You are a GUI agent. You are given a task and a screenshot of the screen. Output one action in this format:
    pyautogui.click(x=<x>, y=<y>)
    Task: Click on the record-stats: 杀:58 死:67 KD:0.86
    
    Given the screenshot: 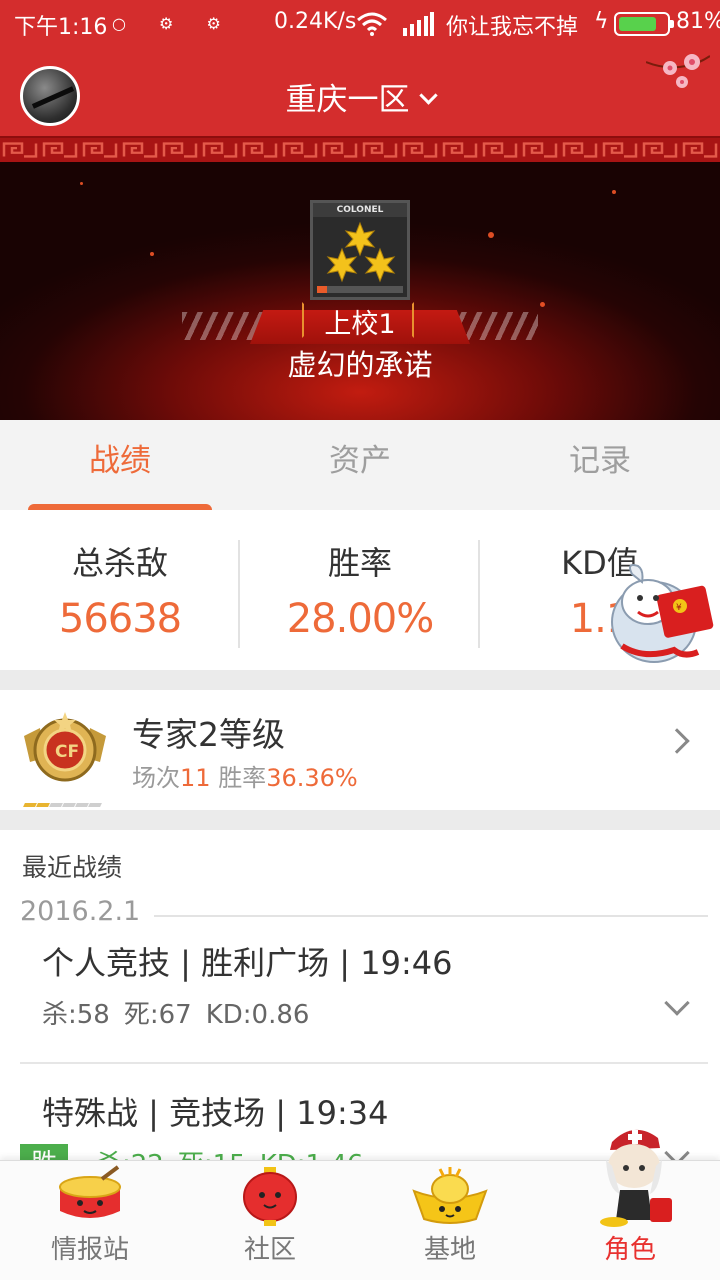 What is the action you would take?
    pyautogui.click(x=182, y=1012)
    